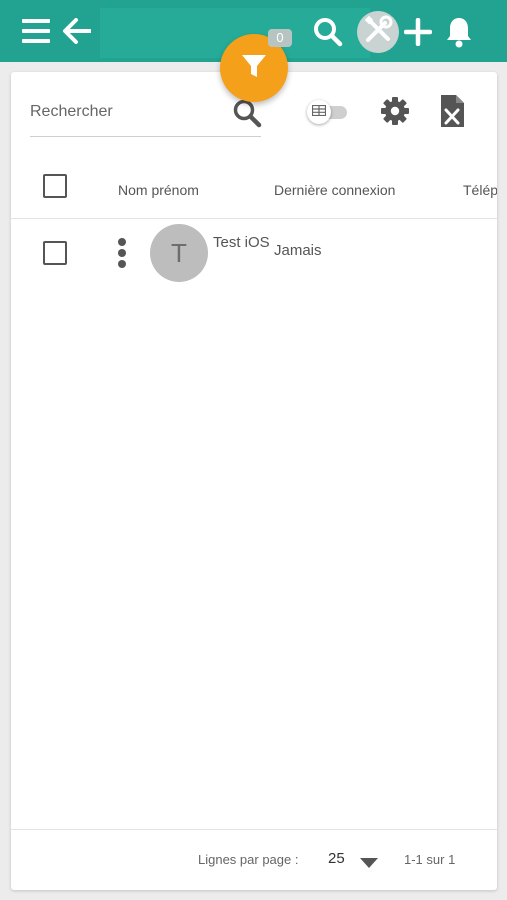  What do you see at coordinates (395, 113) in the screenshot?
I see `gear-icon` at bounding box center [395, 113].